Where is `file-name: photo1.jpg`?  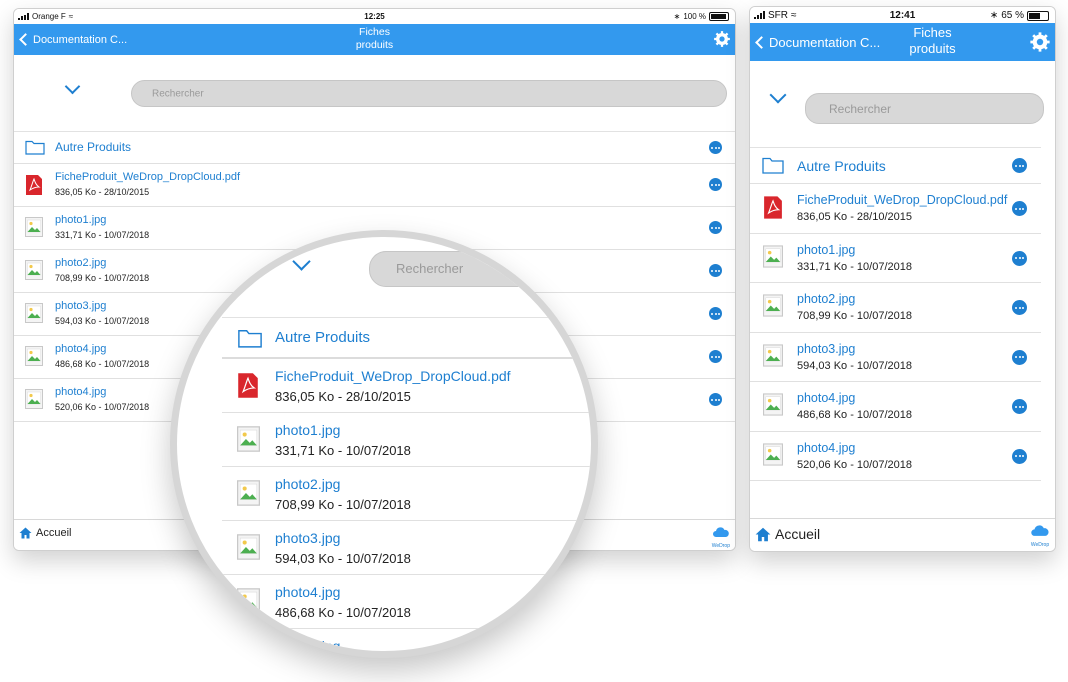
file-name: photo1.jpg is located at coordinates (81, 220).